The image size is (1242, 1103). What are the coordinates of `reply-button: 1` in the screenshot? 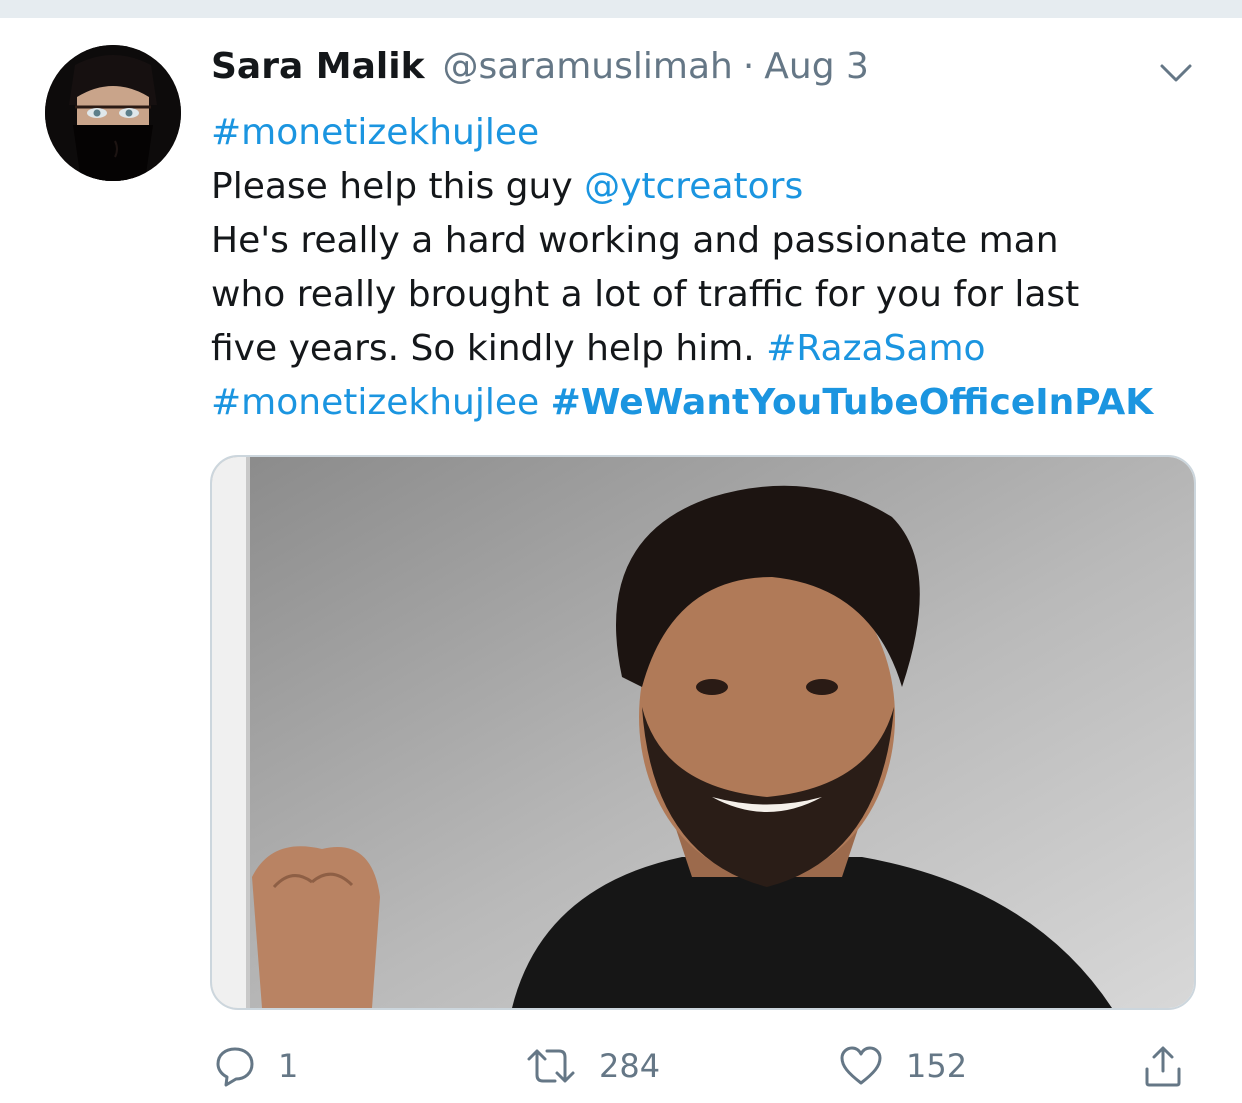 It's located at (256, 1066).